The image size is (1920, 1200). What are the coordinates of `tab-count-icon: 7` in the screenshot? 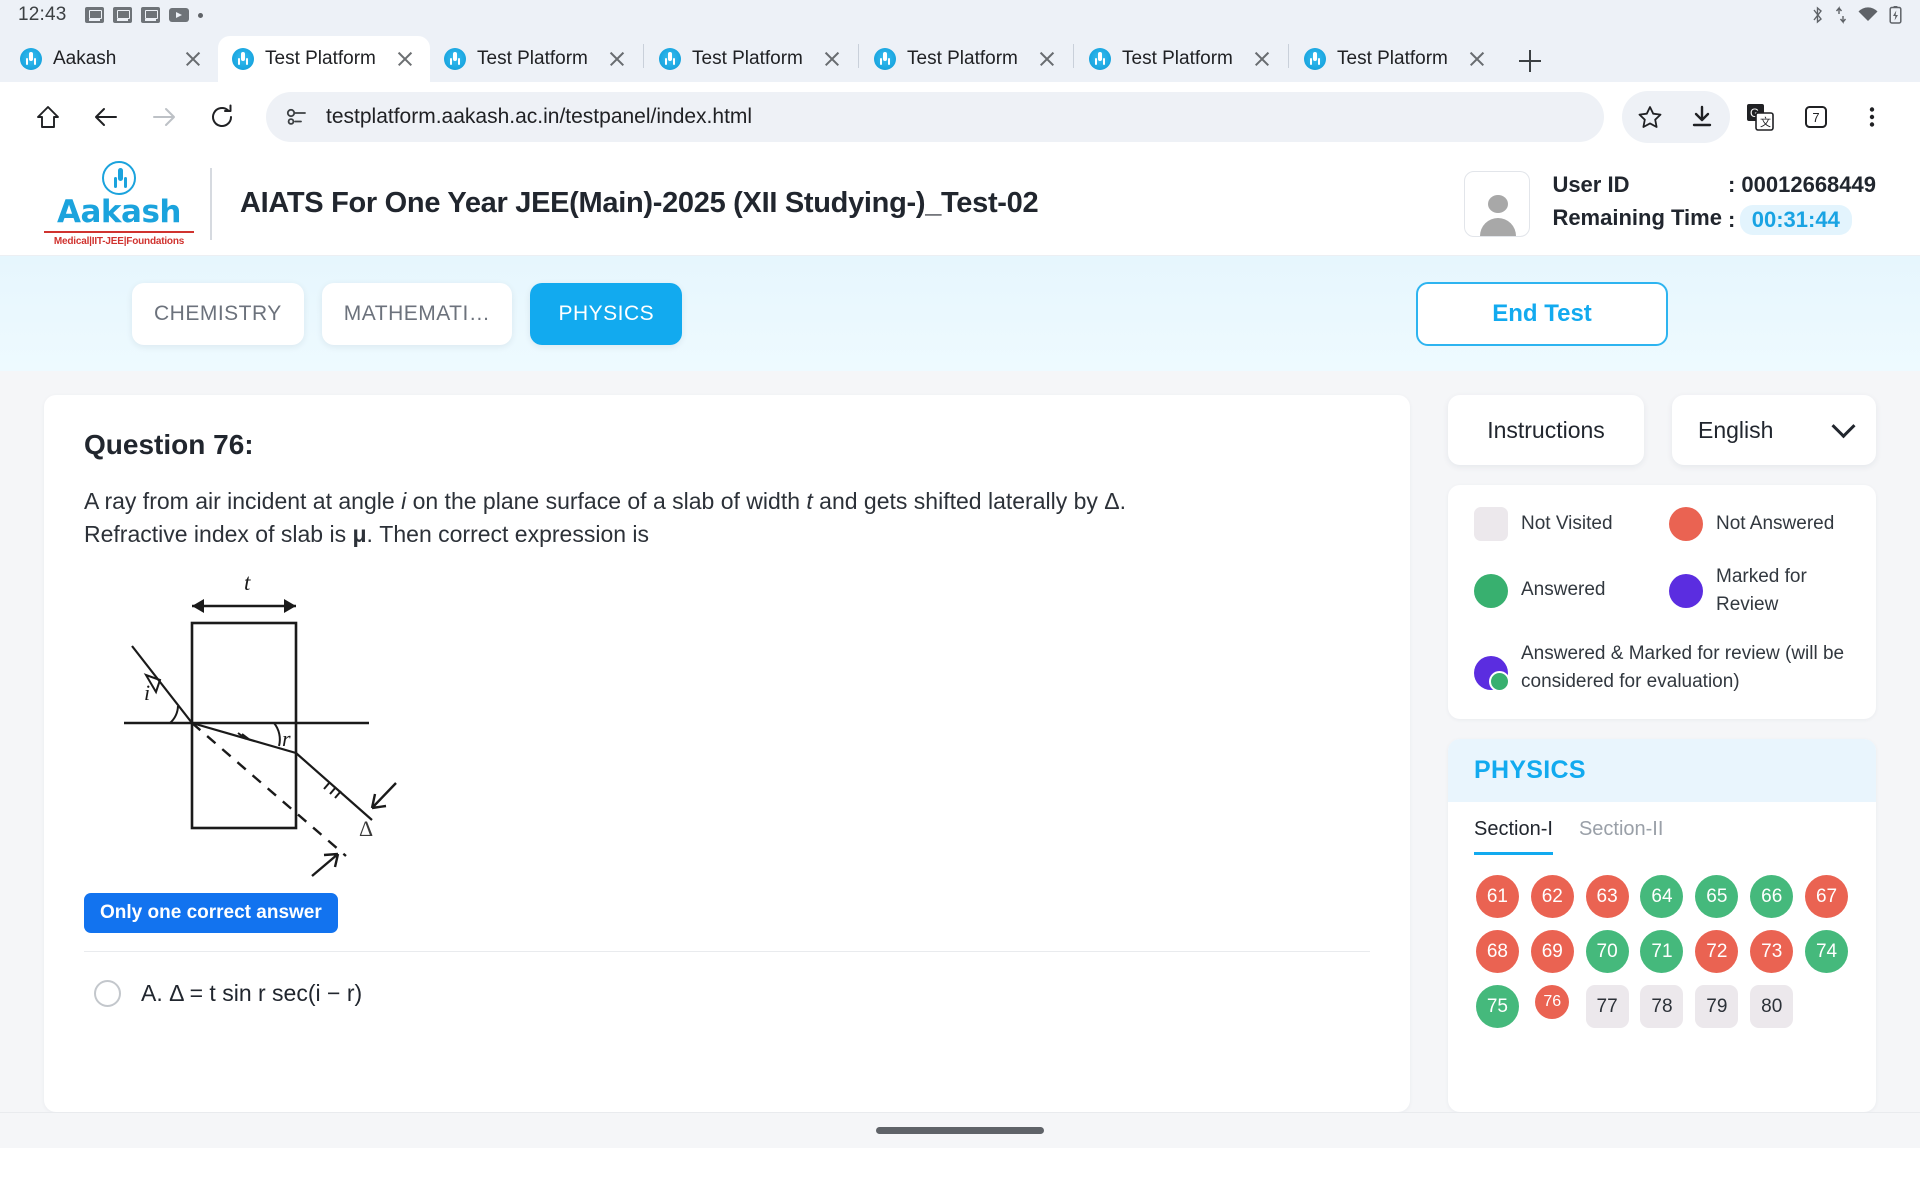 It's located at (1816, 117).